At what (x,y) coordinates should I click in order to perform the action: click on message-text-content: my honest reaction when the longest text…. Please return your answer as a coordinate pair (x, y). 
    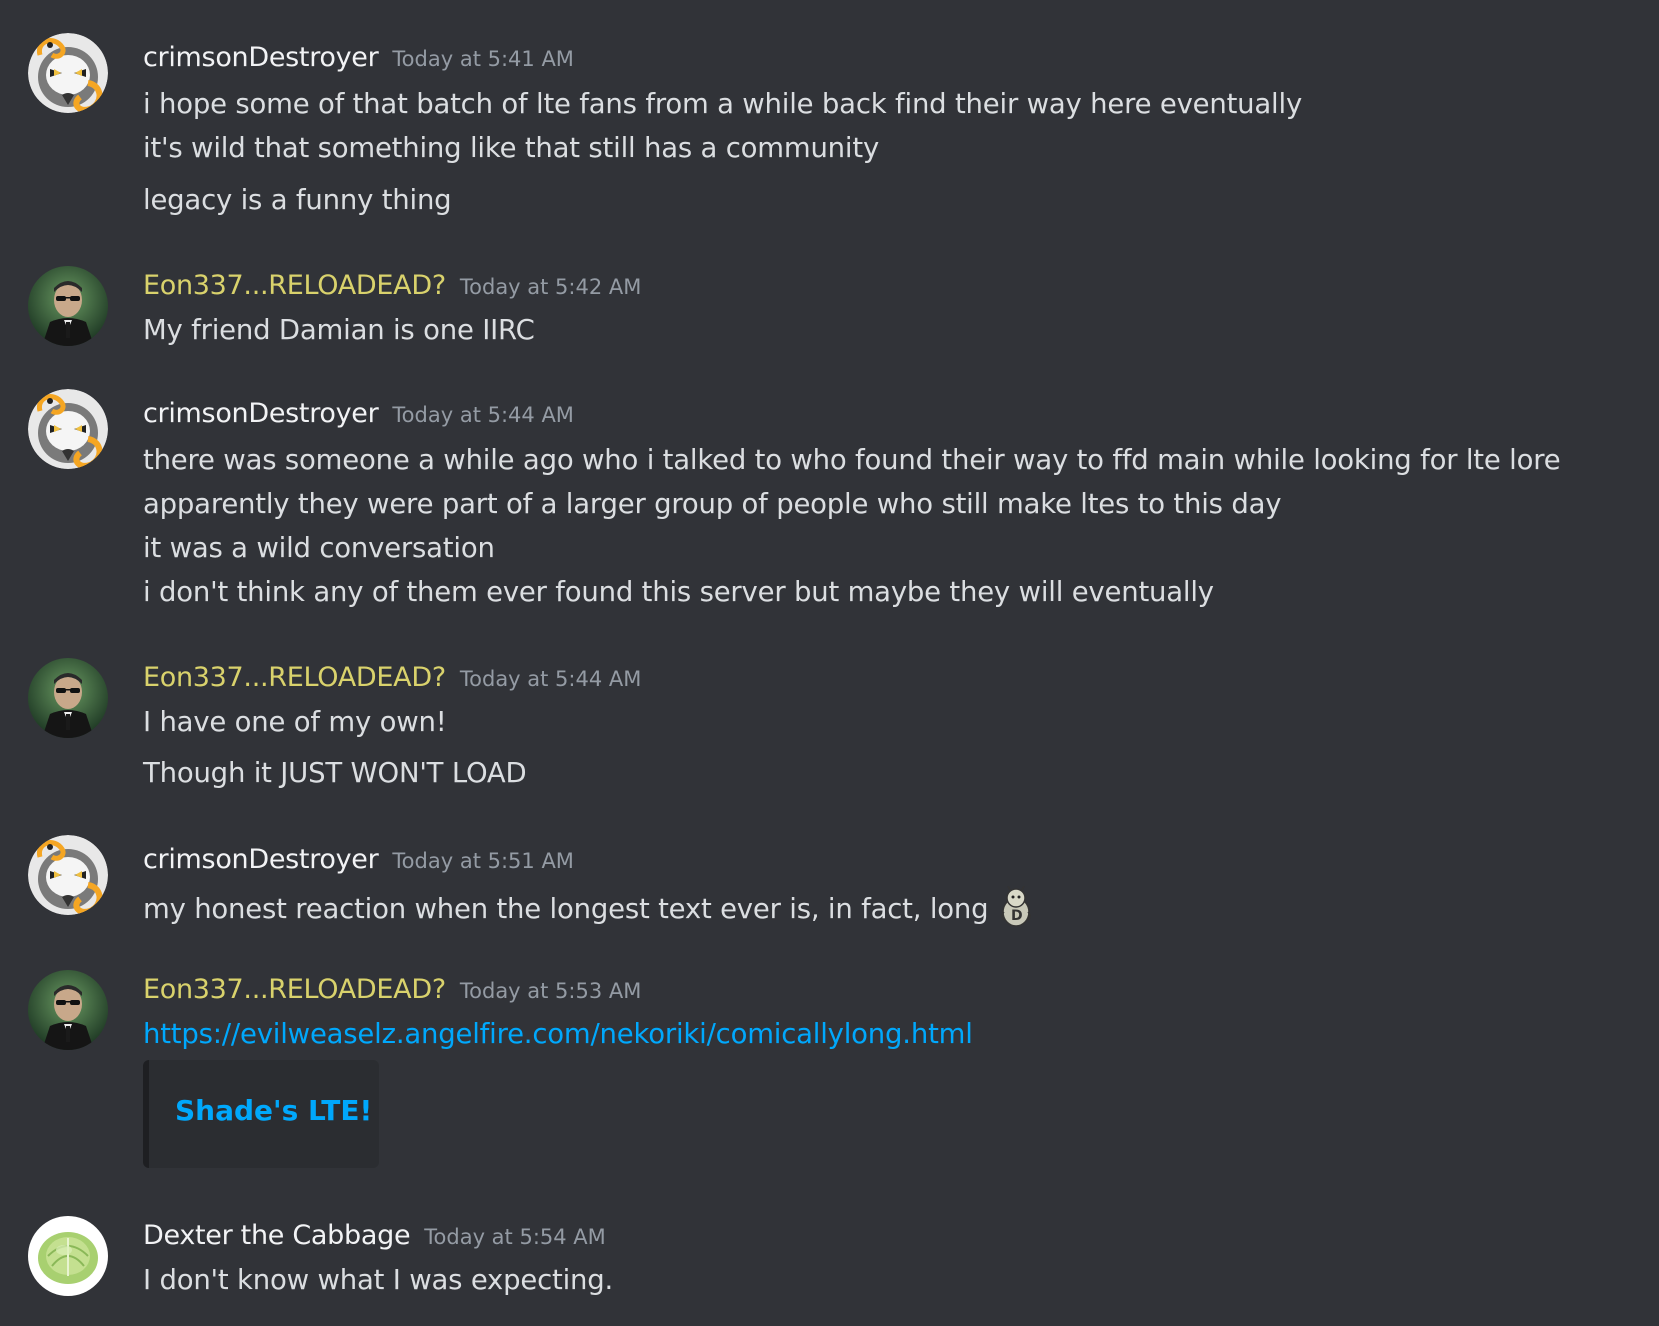
    Looking at the image, I should click on (566, 909).